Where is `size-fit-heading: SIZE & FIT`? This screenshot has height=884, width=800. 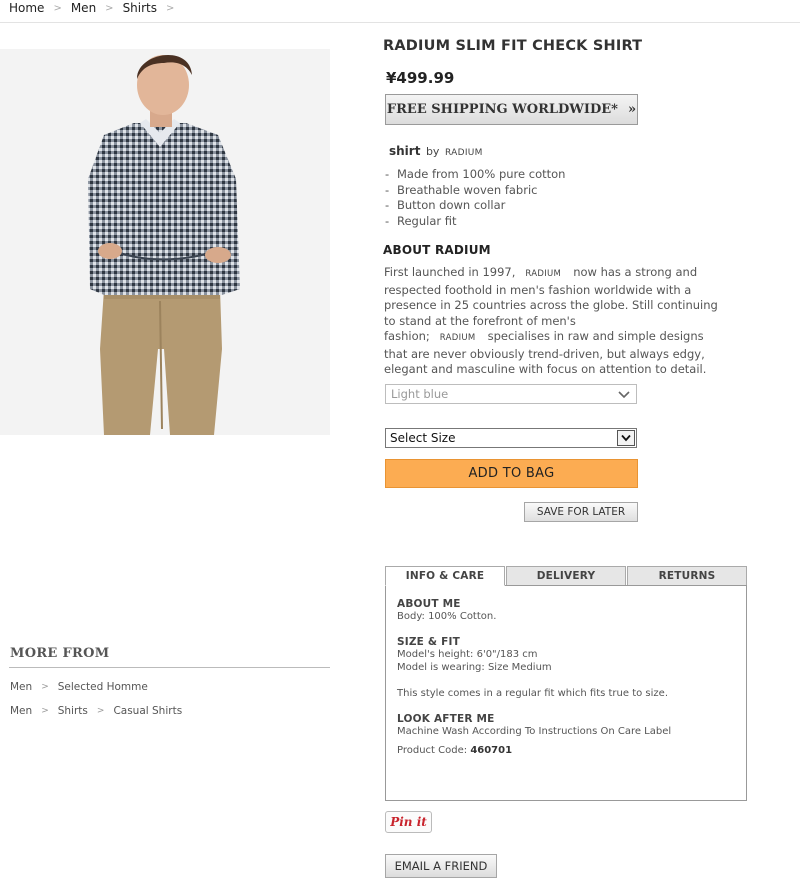 size-fit-heading: SIZE & FIT is located at coordinates (428, 642).